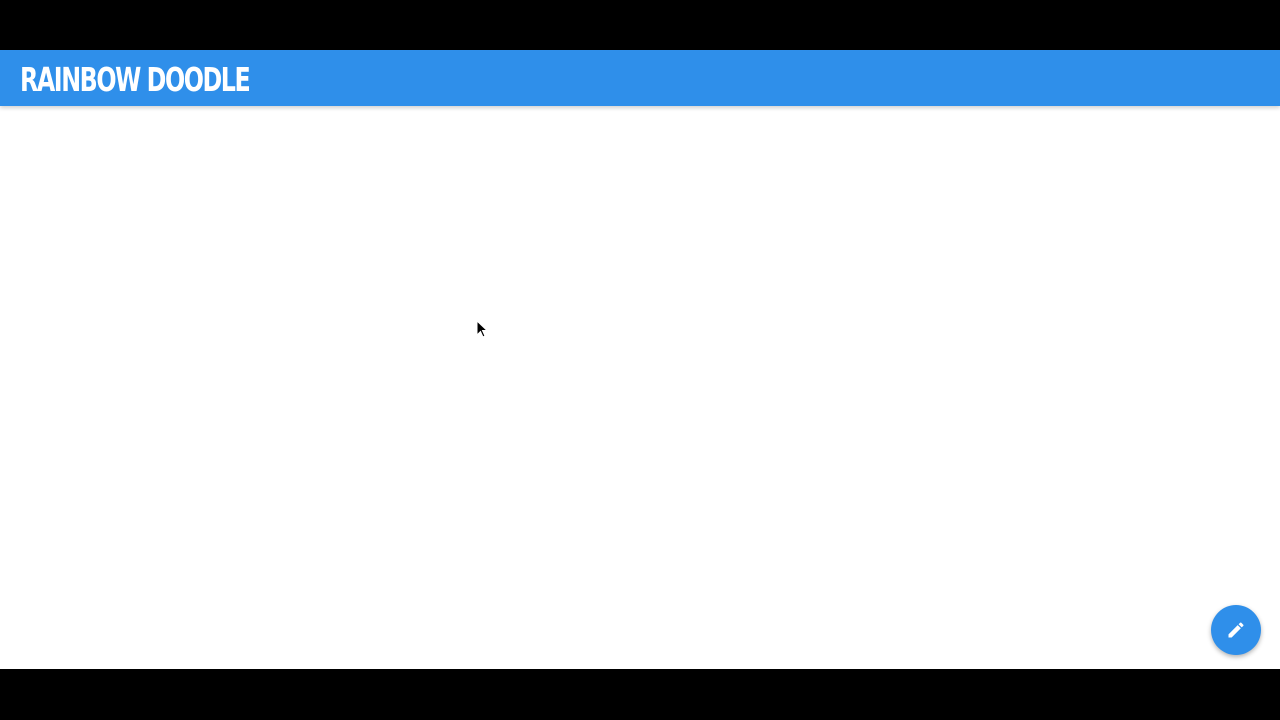  Describe the element at coordinates (640, 78) in the screenshot. I see `app-bar: RAINBOW DOODLE` at that location.